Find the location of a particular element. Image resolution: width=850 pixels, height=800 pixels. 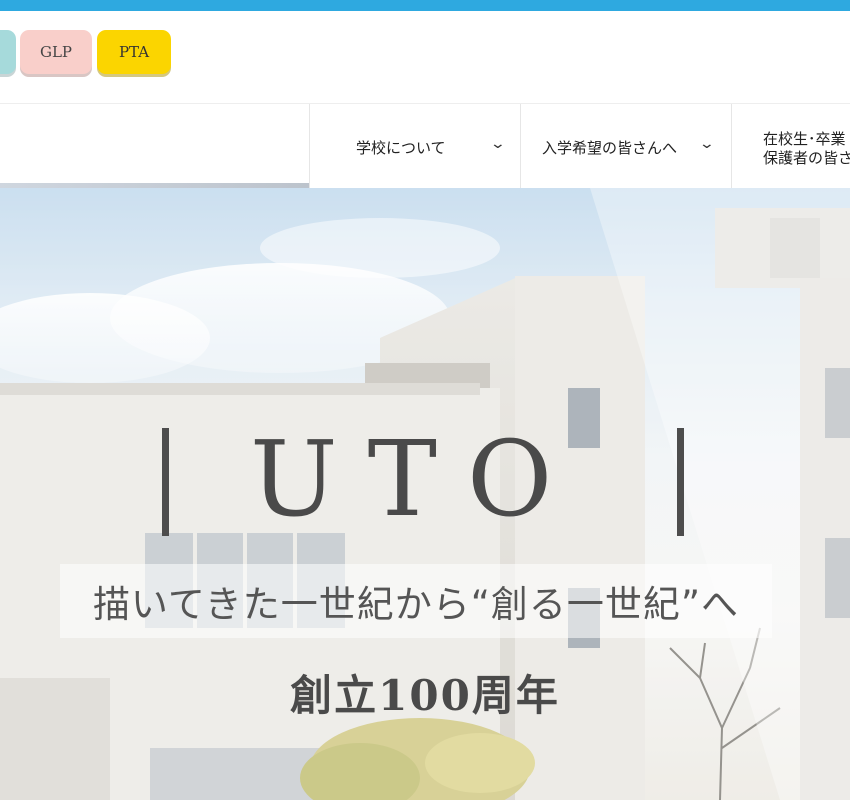

tagline-box: 描いてきた一世紀から“創る一世紀”へ is located at coordinates (416, 601).